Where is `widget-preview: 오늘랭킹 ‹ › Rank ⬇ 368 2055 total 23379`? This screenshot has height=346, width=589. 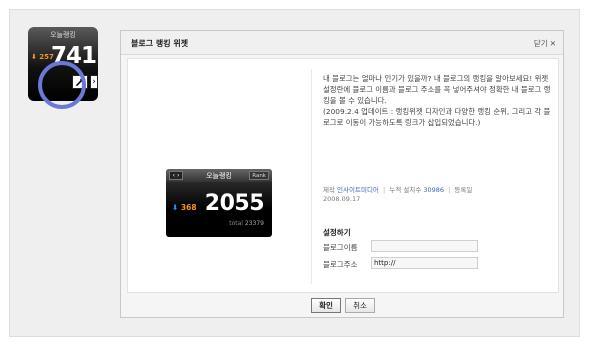
widget-preview: 오늘랭킹 ‹ › Rank ⬇ 368 2055 total 23379 is located at coordinates (219, 203).